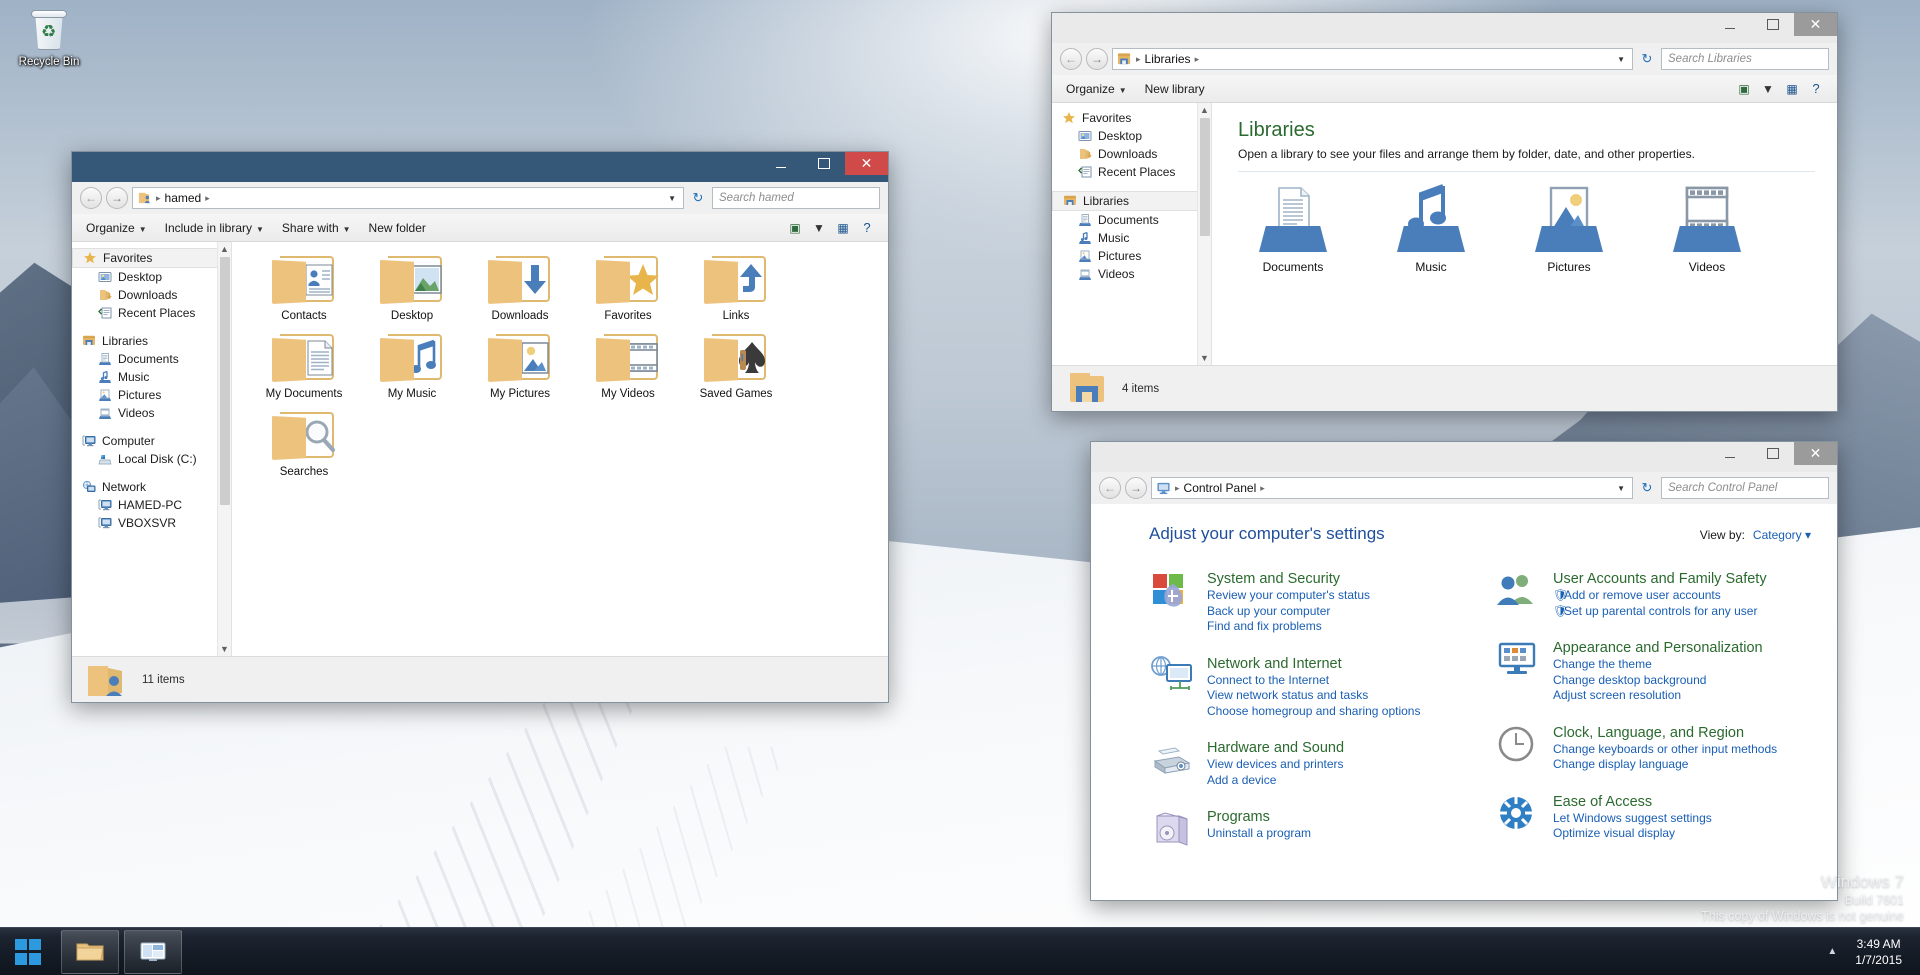  What do you see at coordinates (151, 523) in the screenshot?
I see `nav-item-vboxsvr: VBOXSVR` at bounding box center [151, 523].